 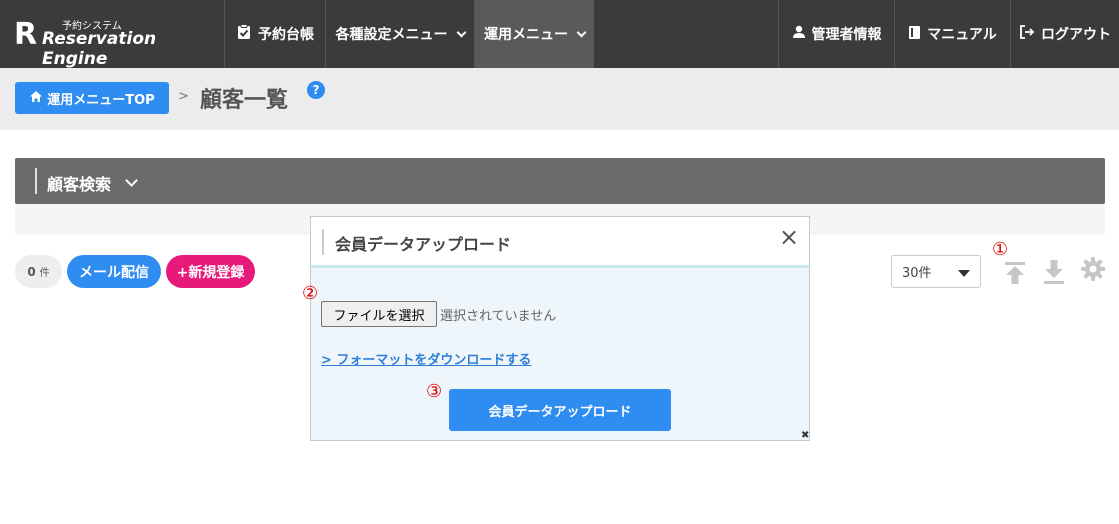 I want to click on gear-icon, so click(x=1093, y=271).